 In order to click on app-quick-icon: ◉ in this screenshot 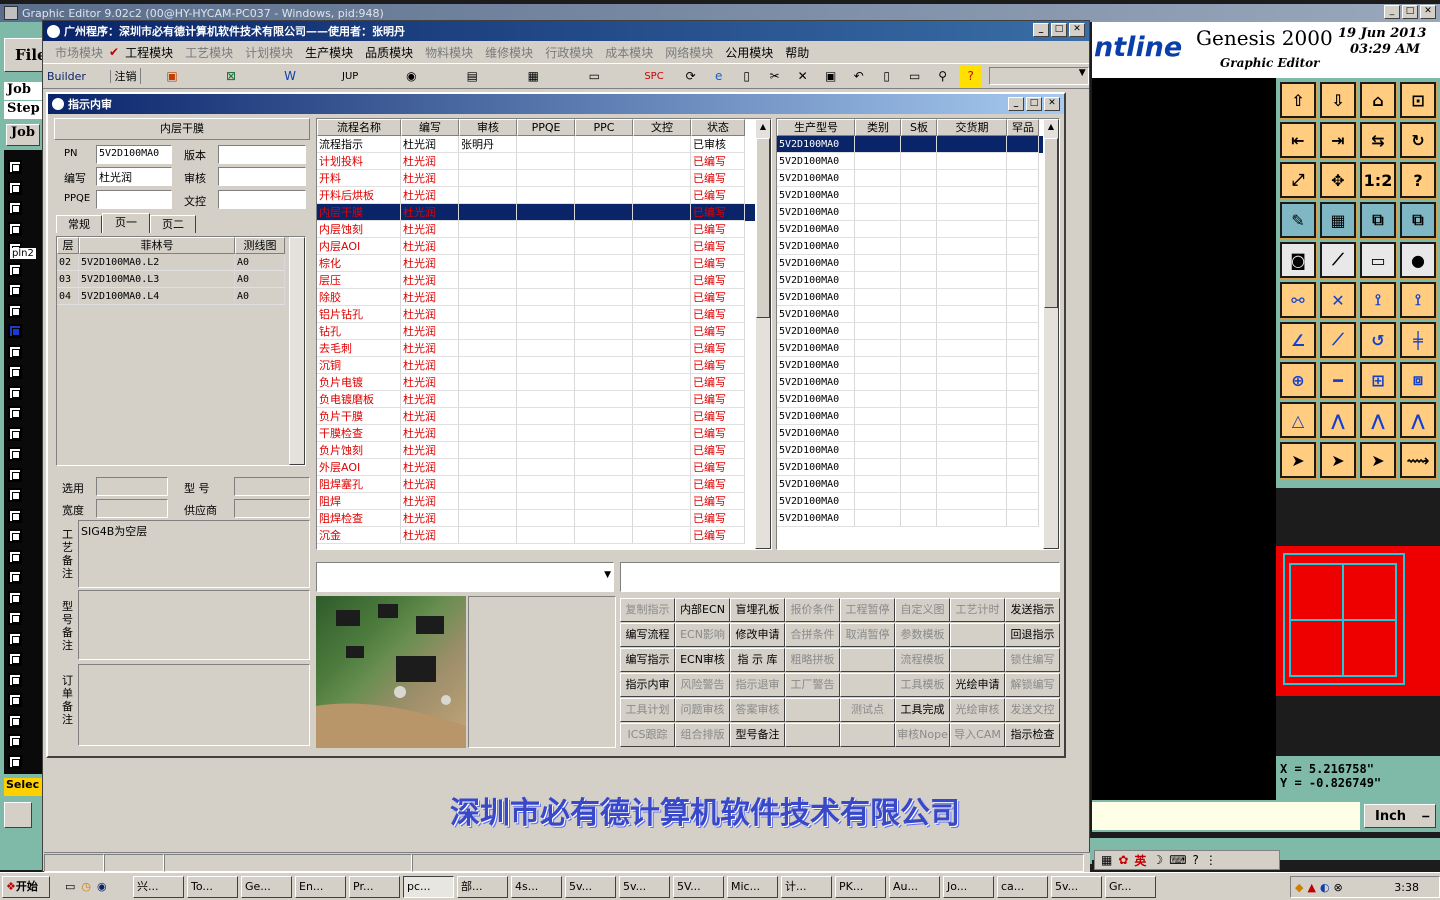, I will do `click(102, 886)`.